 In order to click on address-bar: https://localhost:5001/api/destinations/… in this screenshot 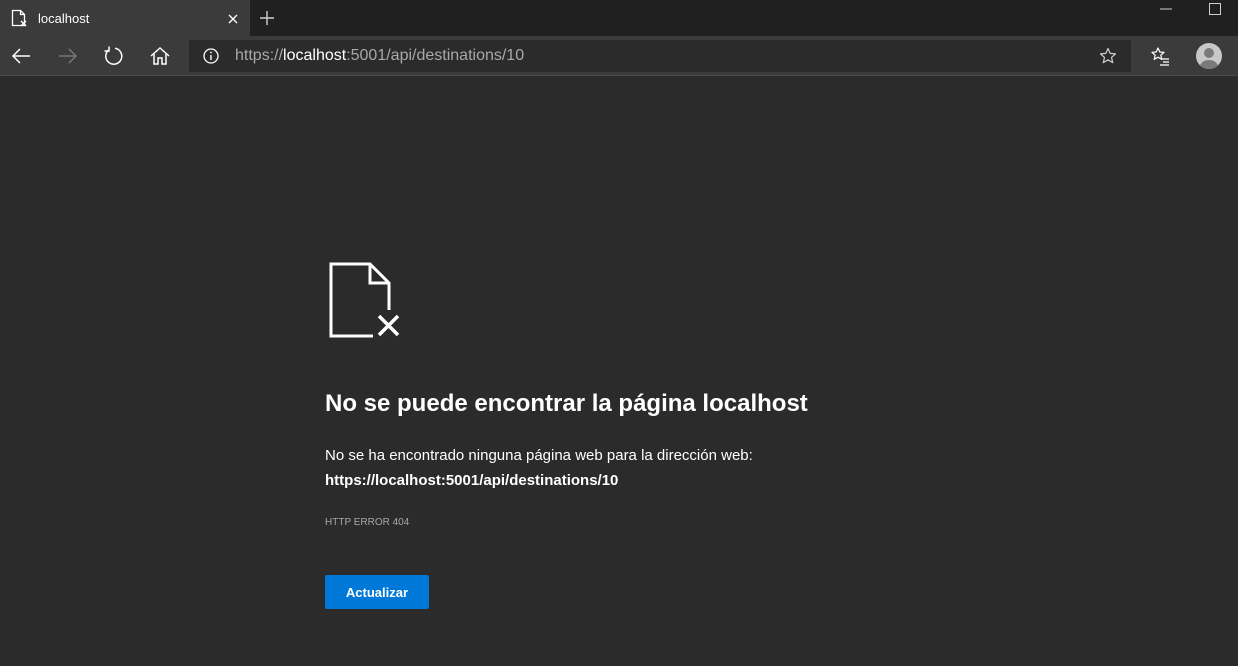, I will do `click(660, 56)`.